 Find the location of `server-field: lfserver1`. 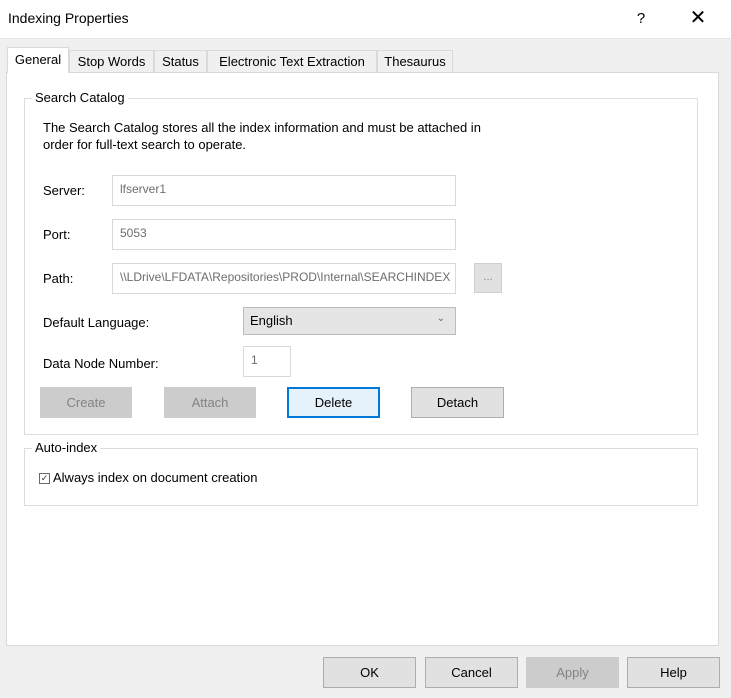

server-field: lfserver1 is located at coordinates (284, 190).